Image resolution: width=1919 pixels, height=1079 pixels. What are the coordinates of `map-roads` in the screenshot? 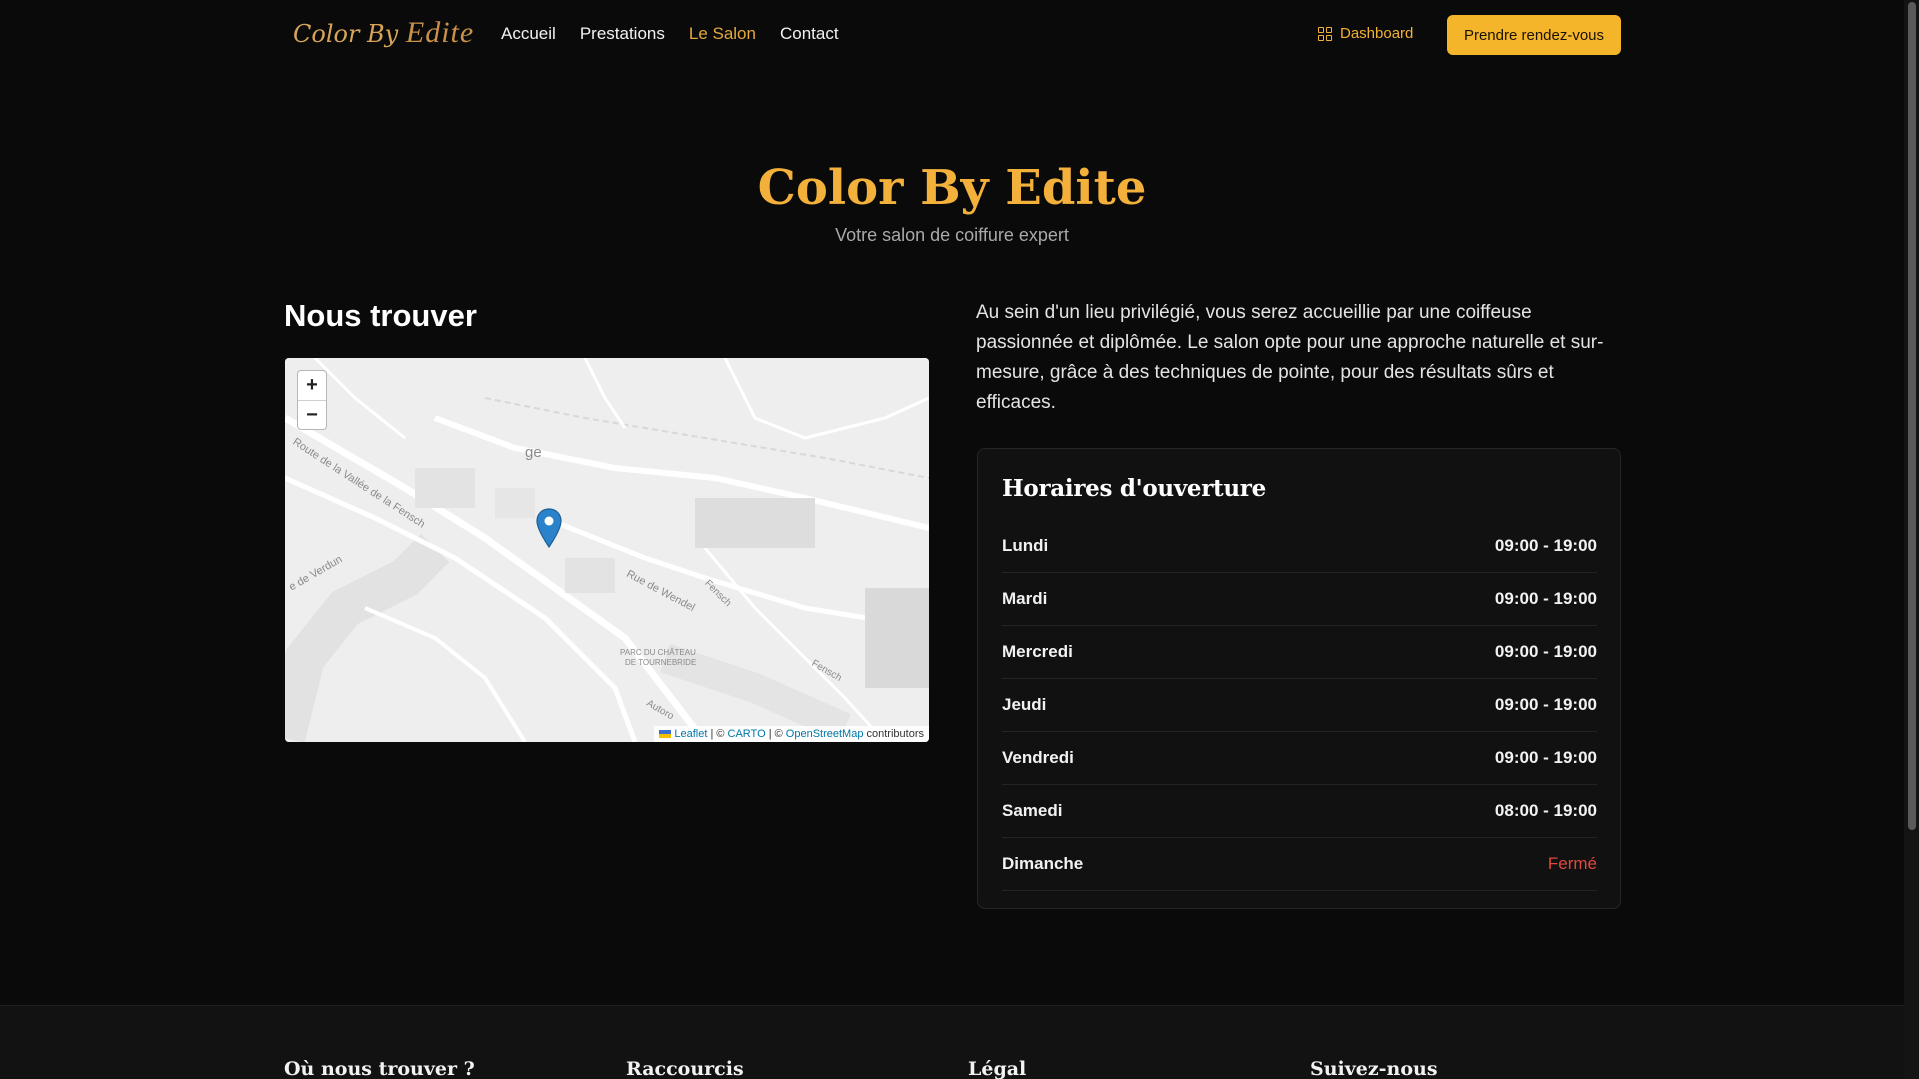 It's located at (607, 550).